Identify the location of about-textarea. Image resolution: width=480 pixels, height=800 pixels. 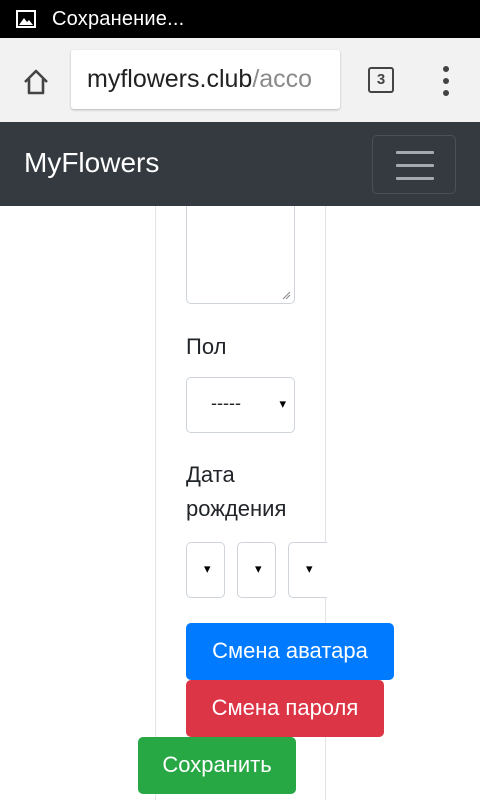
(240, 255).